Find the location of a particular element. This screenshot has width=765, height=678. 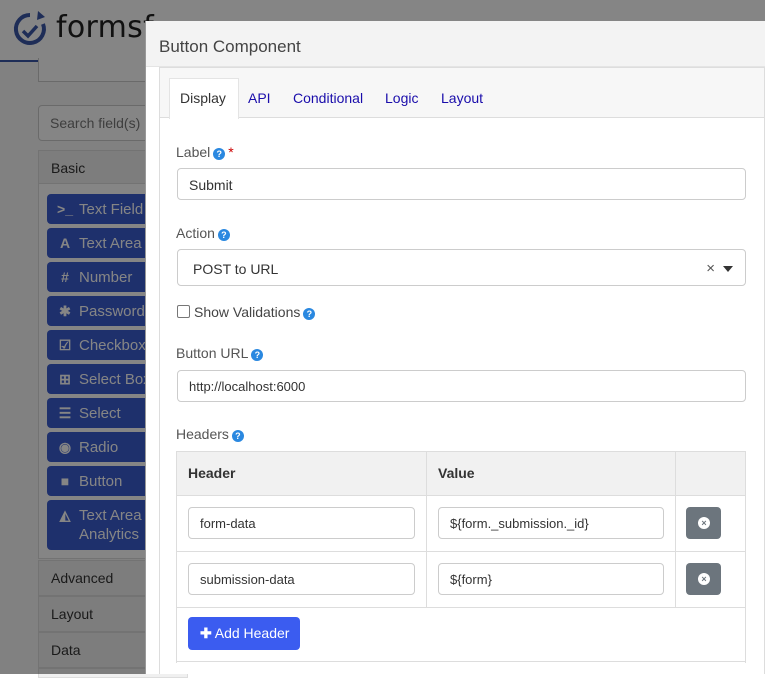

tab-logic: Logic is located at coordinates (401, 98).